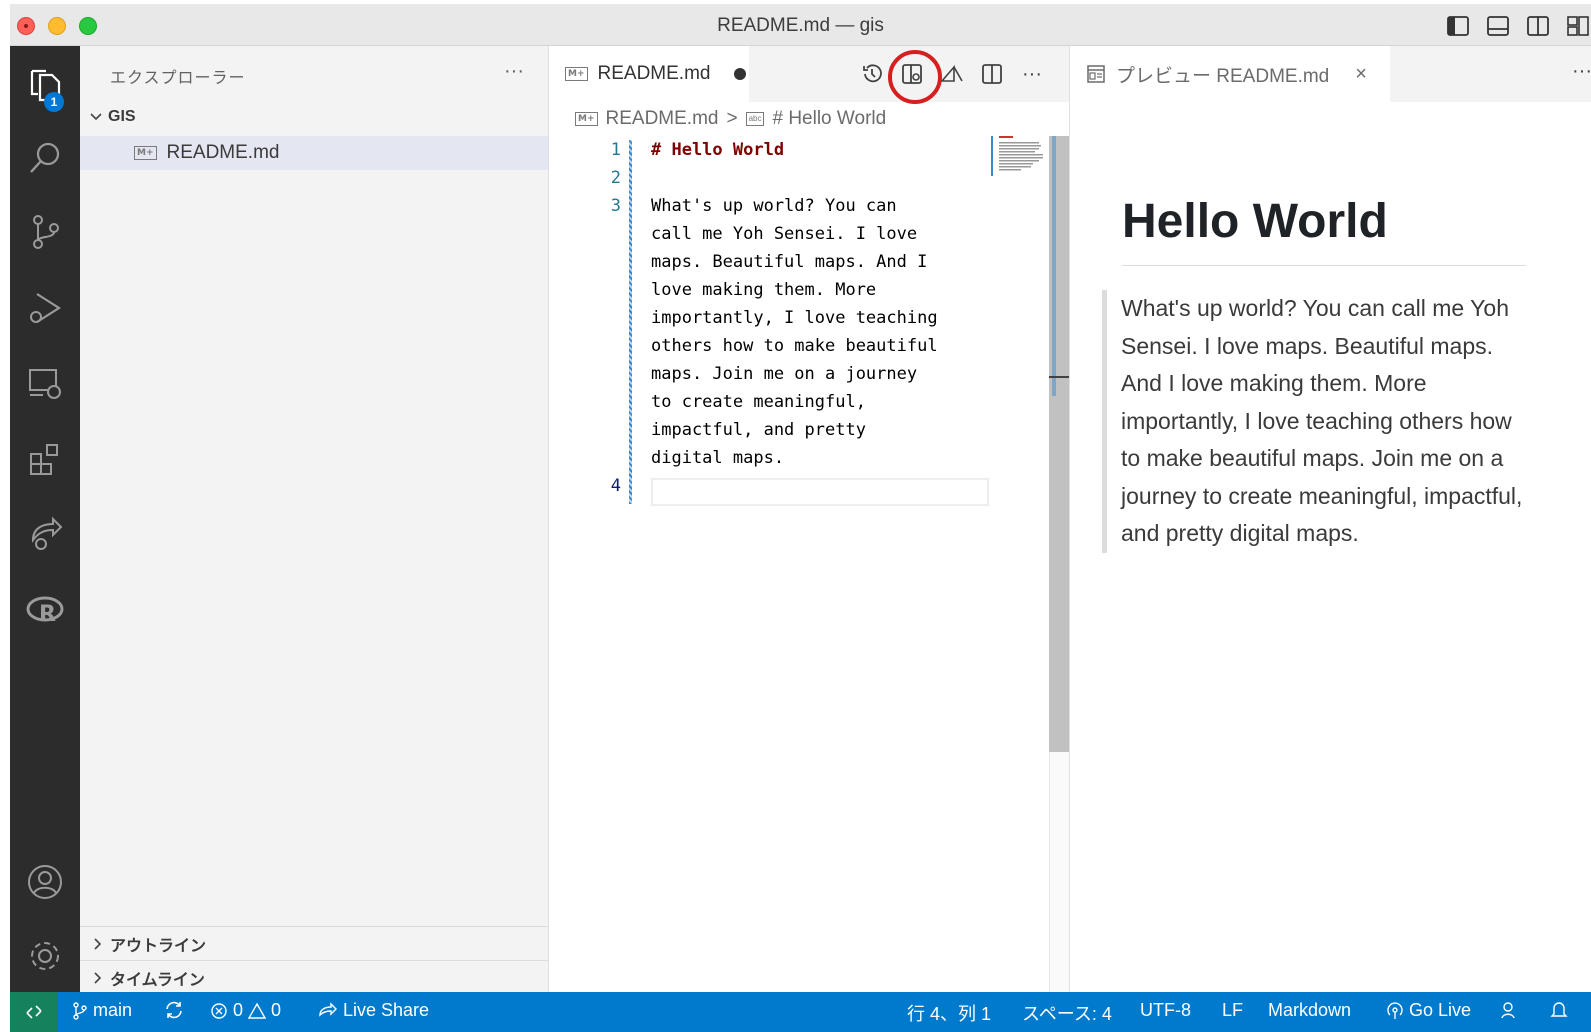  I want to click on unsaved-dot-icon, so click(740, 74).